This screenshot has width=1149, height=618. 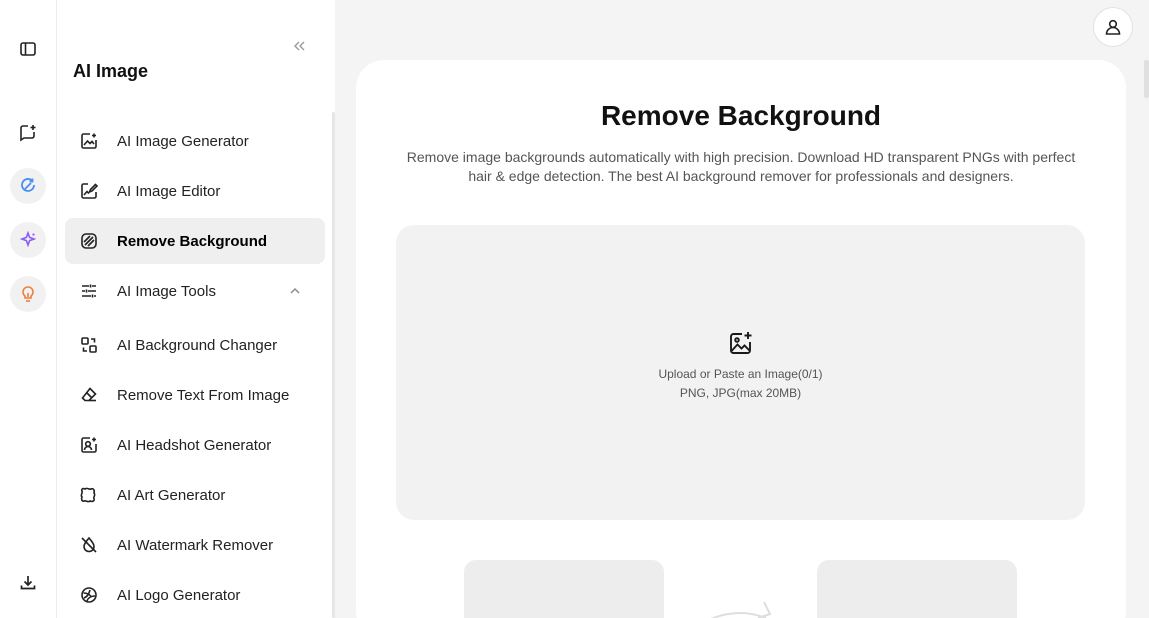 I want to click on new-chat-button, so click(x=28, y=132).